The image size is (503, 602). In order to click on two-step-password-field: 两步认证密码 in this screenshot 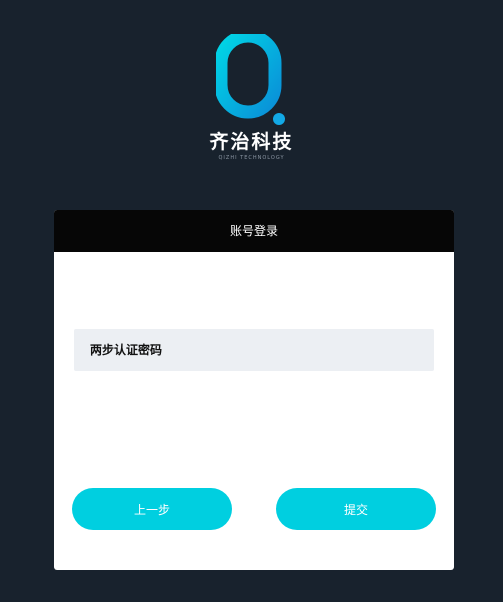, I will do `click(254, 350)`.